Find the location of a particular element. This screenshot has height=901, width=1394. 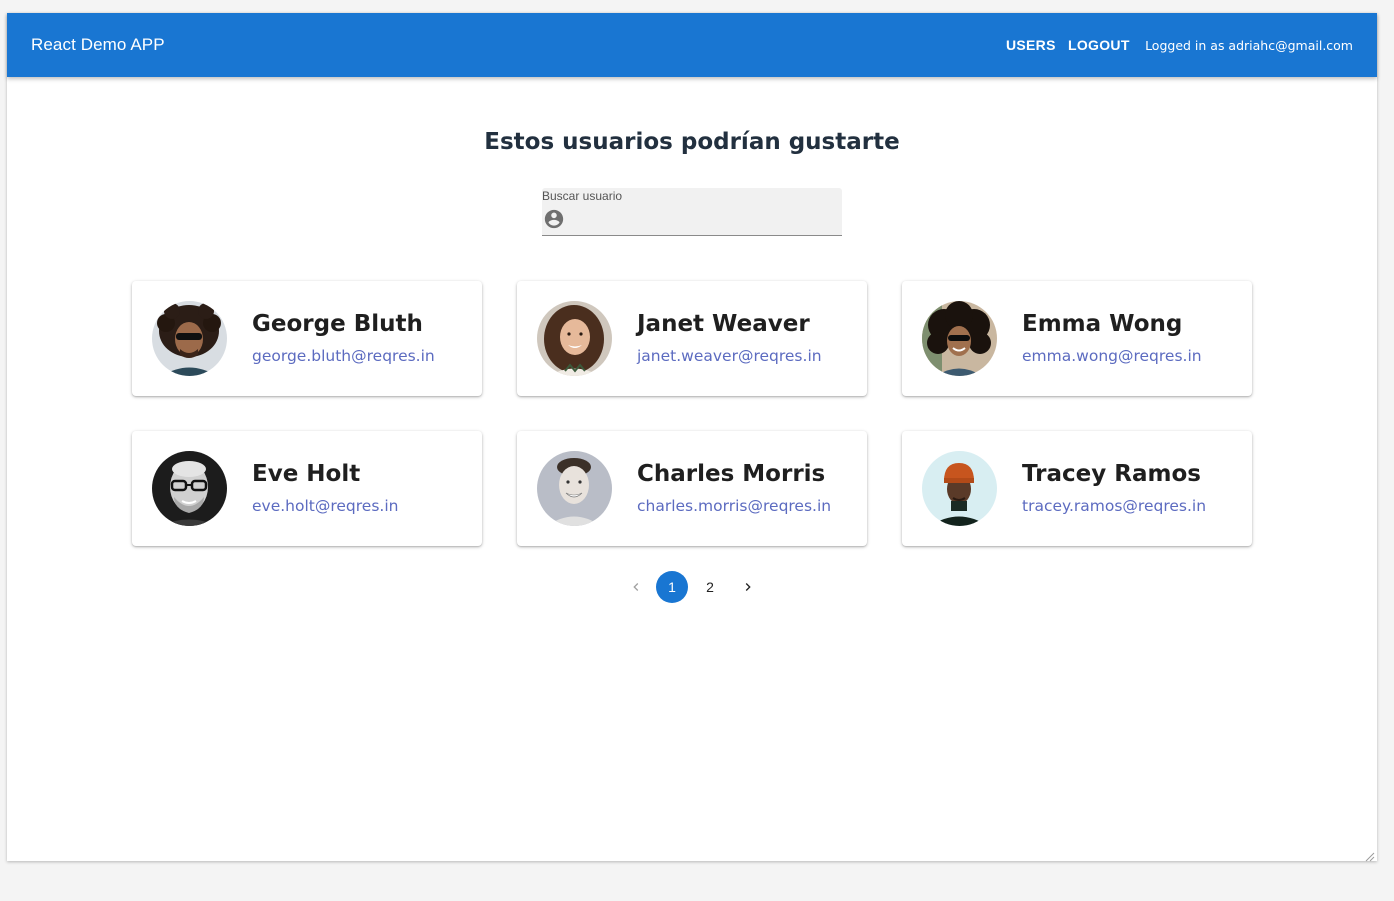

next-page-button is located at coordinates (748, 587).